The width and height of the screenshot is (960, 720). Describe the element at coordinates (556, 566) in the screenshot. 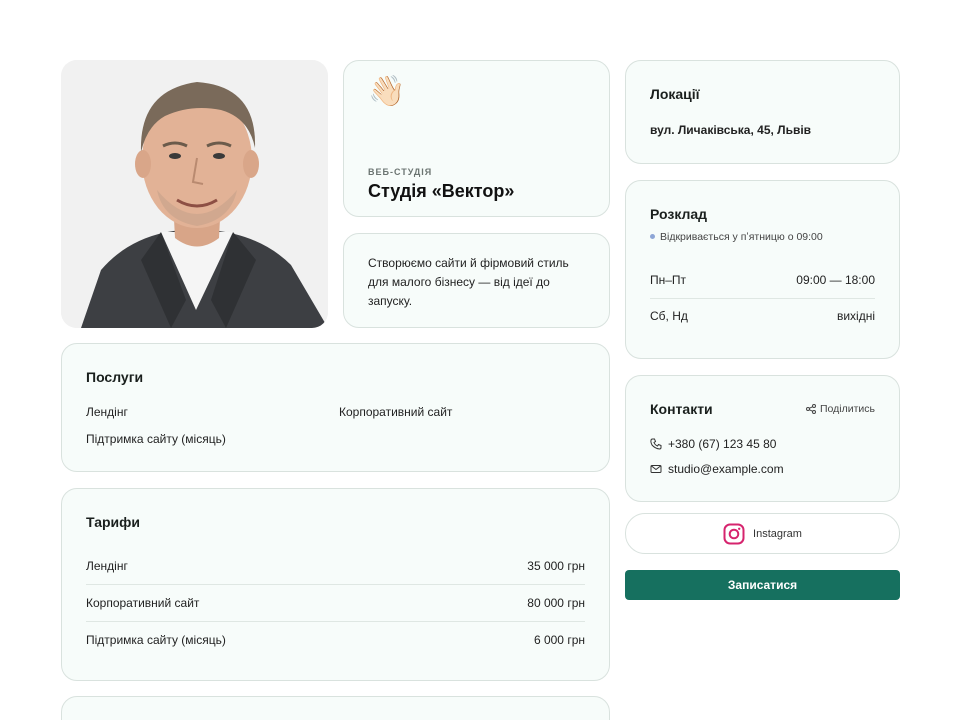

I see `price-value: 35 000 грн` at that location.